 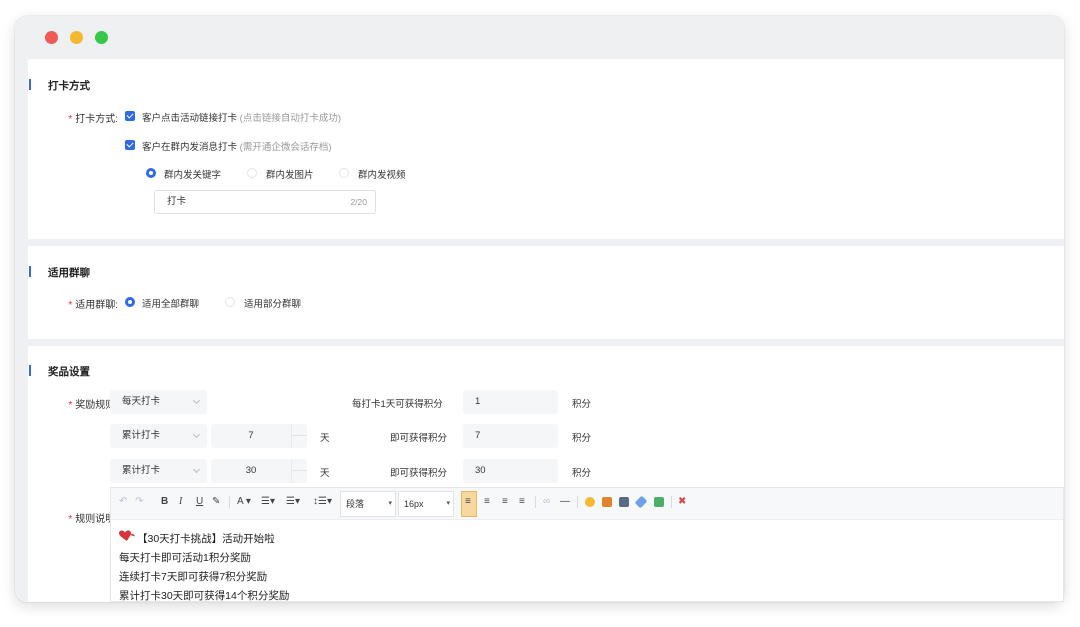 What do you see at coordinates (130, 302) in the screenshot?
I see `radio-all-groups` at bounding box center [130, 302].